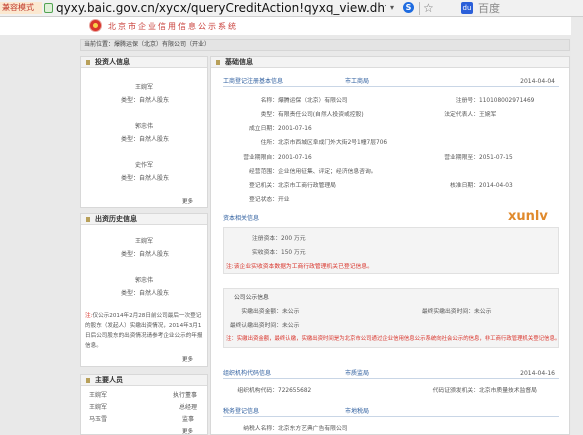  What do you see at coordinates (257, 391) in the screenshot?
I see `field-label: 组织机构代码：` at bounding box center [257, 391].